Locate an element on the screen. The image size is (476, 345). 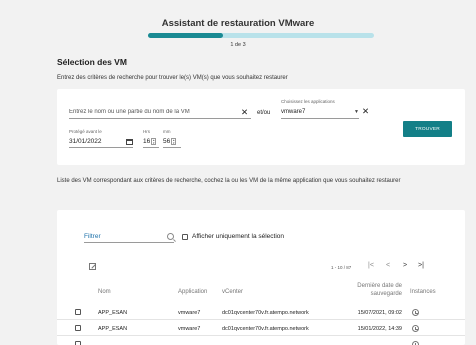
minutes-spinner-icon: ▴ ▾ is located at coordinates (174, 141).